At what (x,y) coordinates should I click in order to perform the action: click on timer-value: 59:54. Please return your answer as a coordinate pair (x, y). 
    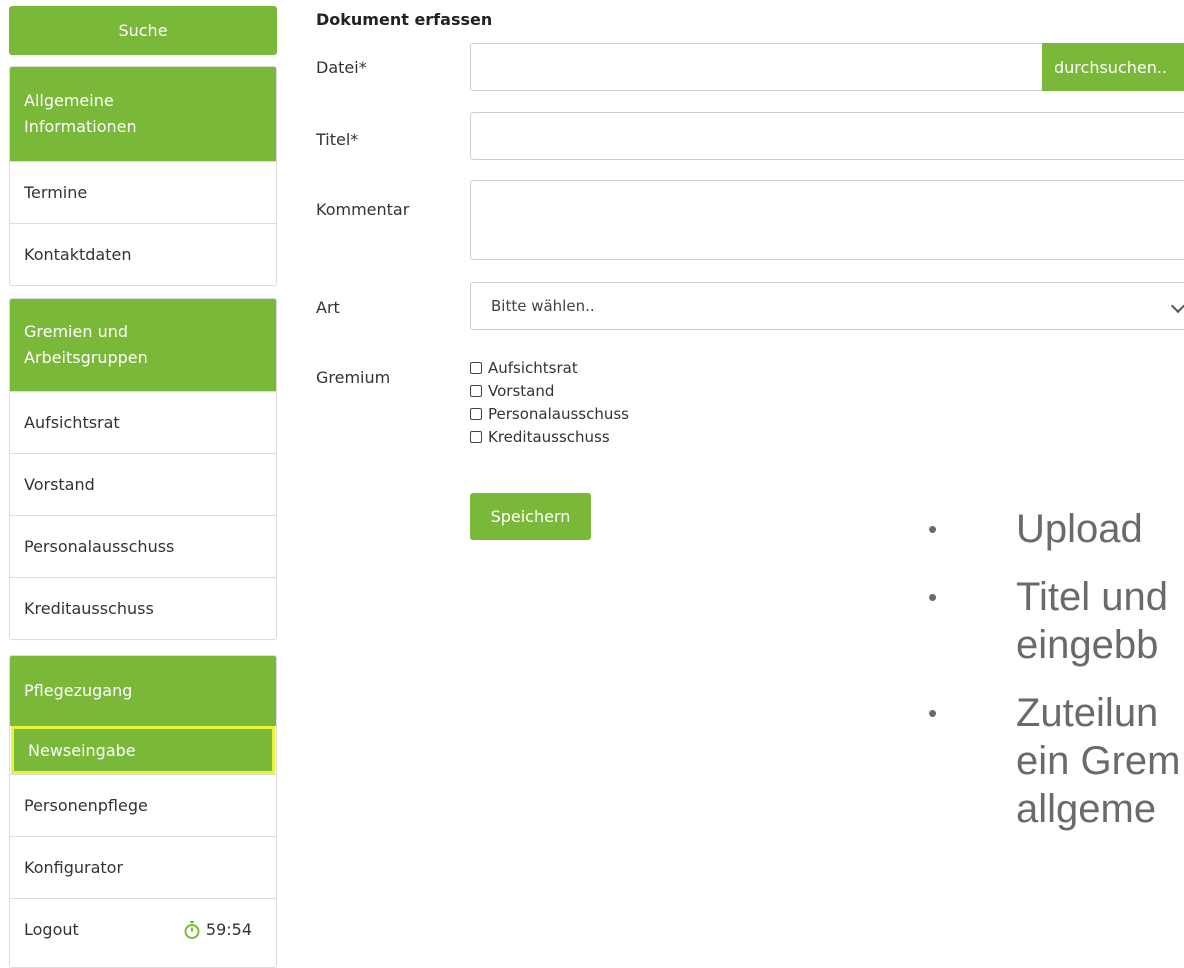
    Looking at the image, I should click on (228, 929).